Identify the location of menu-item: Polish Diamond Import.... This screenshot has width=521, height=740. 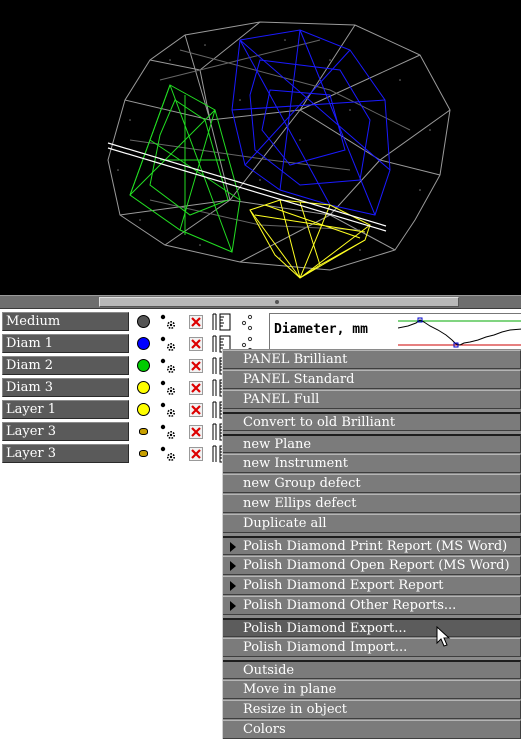
(372, 647).